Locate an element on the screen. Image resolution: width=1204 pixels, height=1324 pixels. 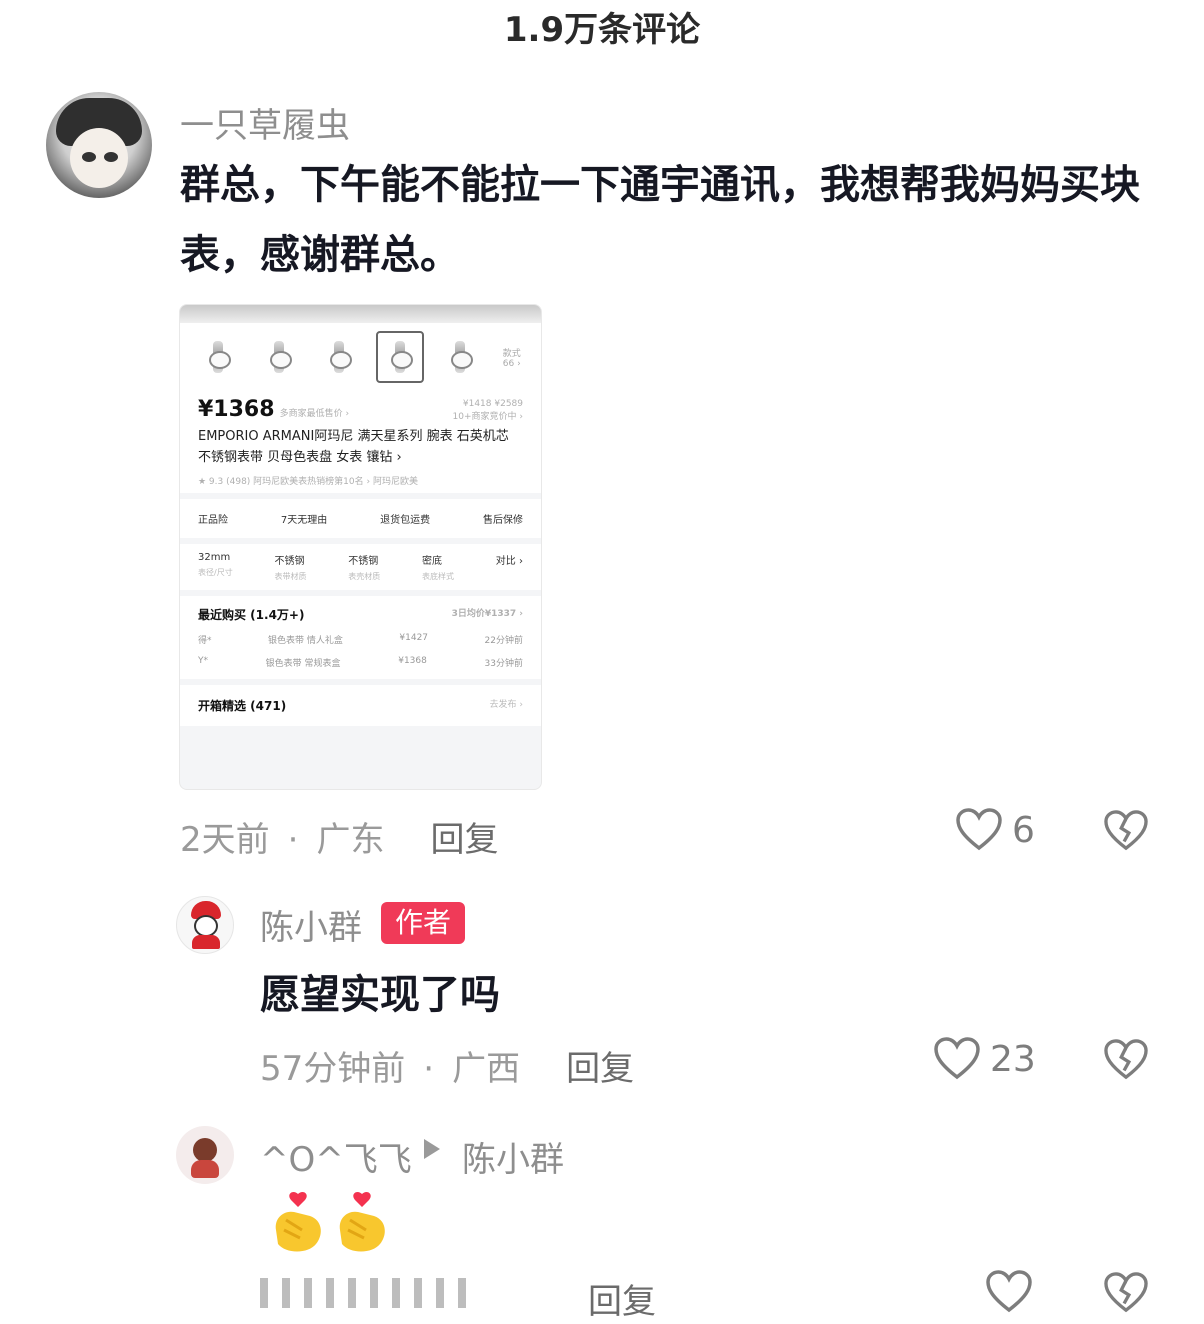
service-item: 7天无理由 is located at coordinates (304, 520).